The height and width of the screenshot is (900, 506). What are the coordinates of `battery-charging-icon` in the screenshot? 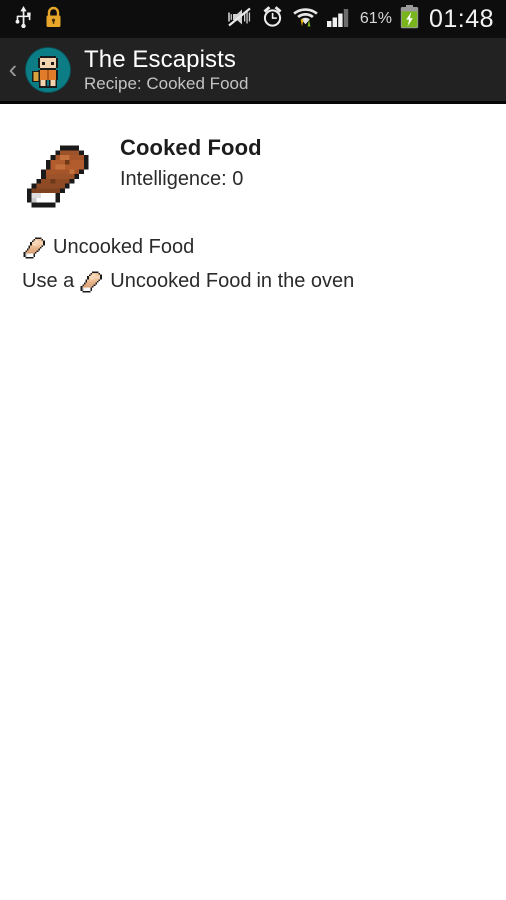 It's located at (409, 19).